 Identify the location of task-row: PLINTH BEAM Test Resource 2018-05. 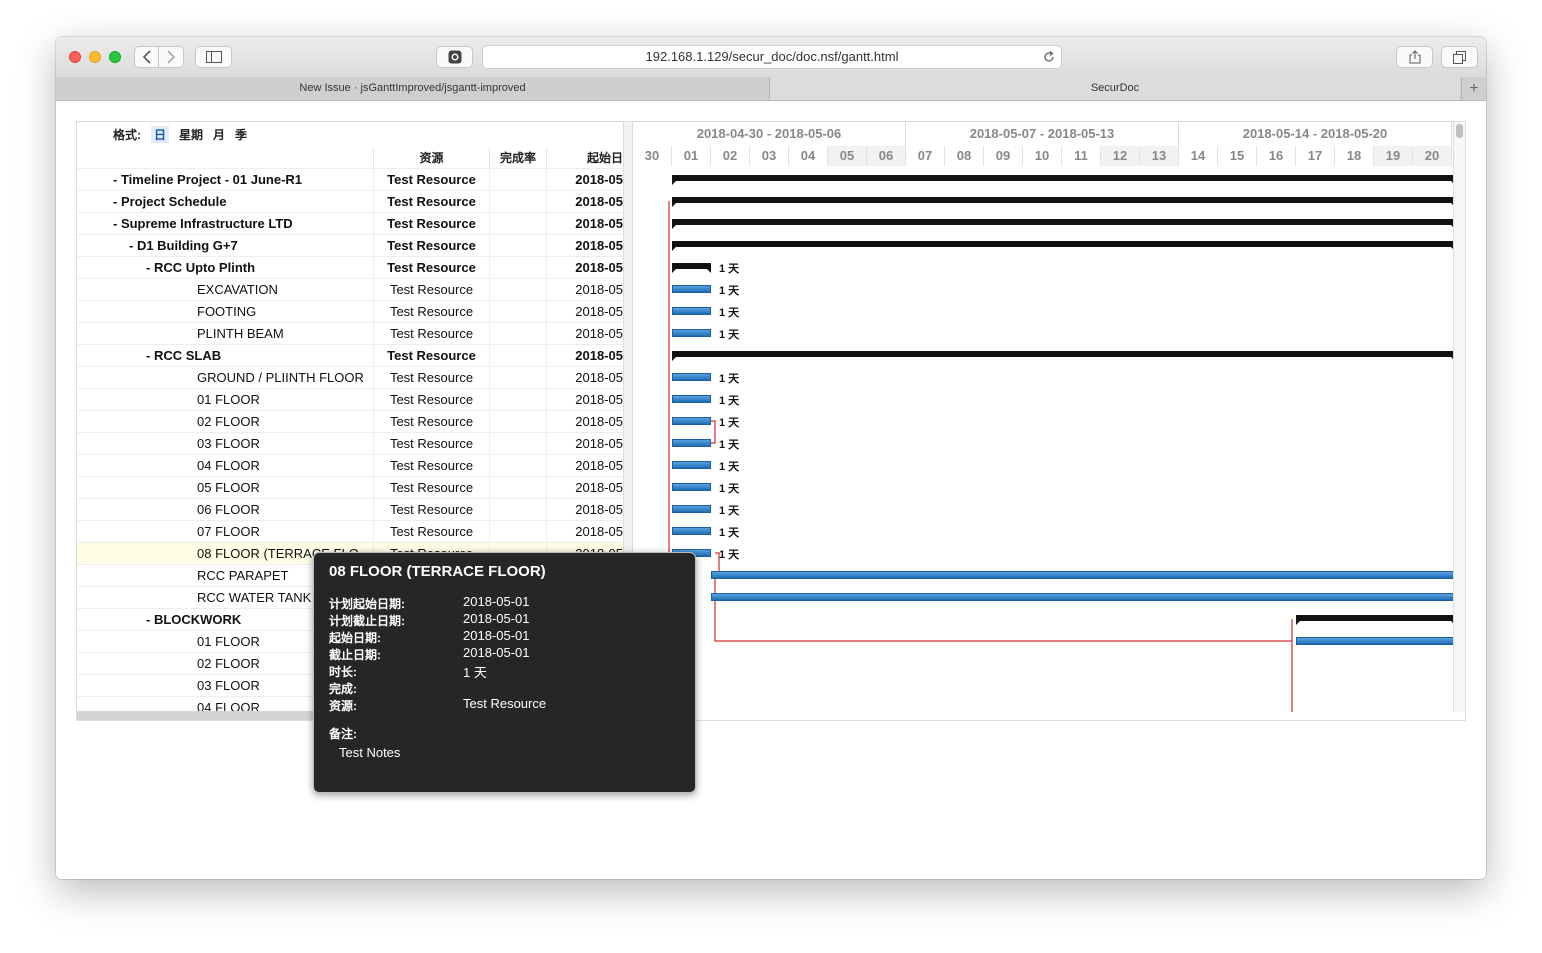
(350, 333).